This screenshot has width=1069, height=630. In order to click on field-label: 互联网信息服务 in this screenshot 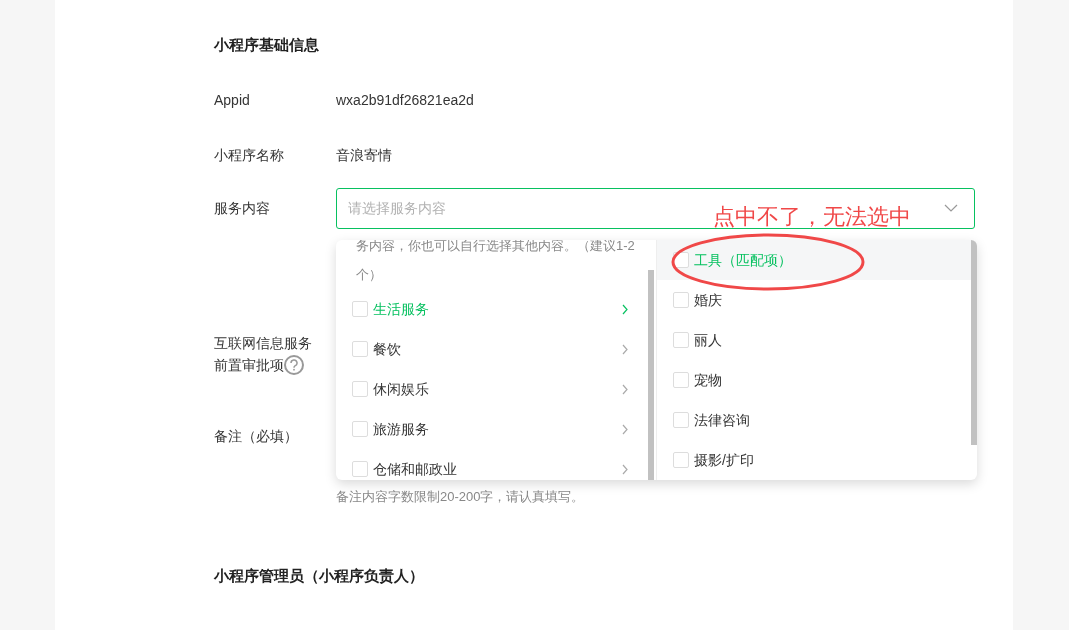, I will do `click(263, 343)`.